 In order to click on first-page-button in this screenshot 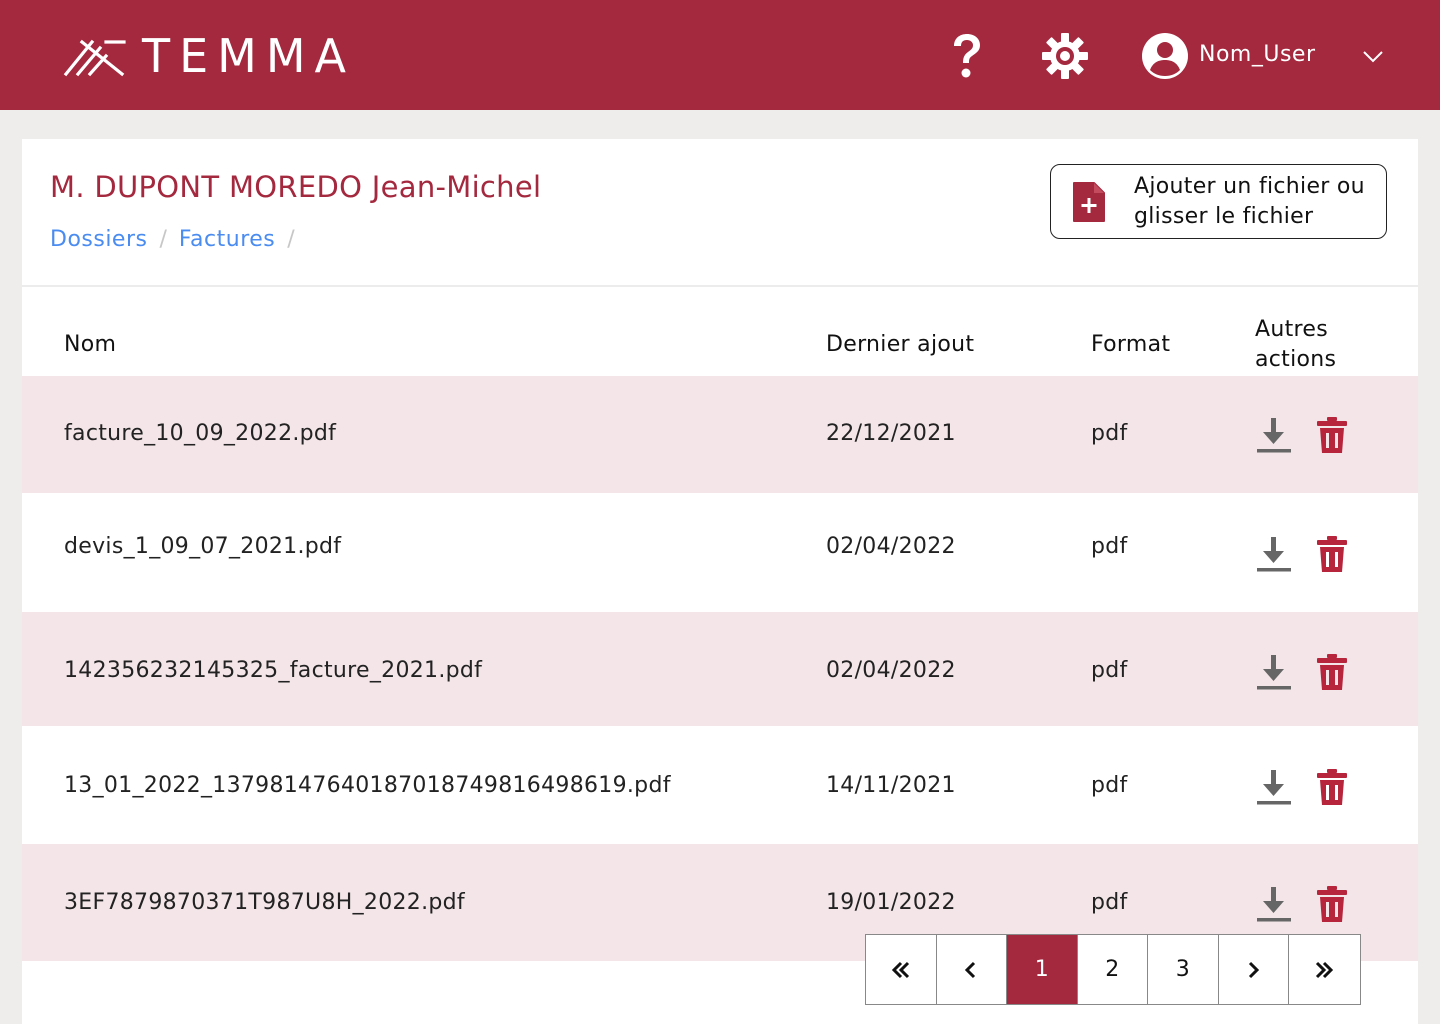, I will do `click(901, 969)`.